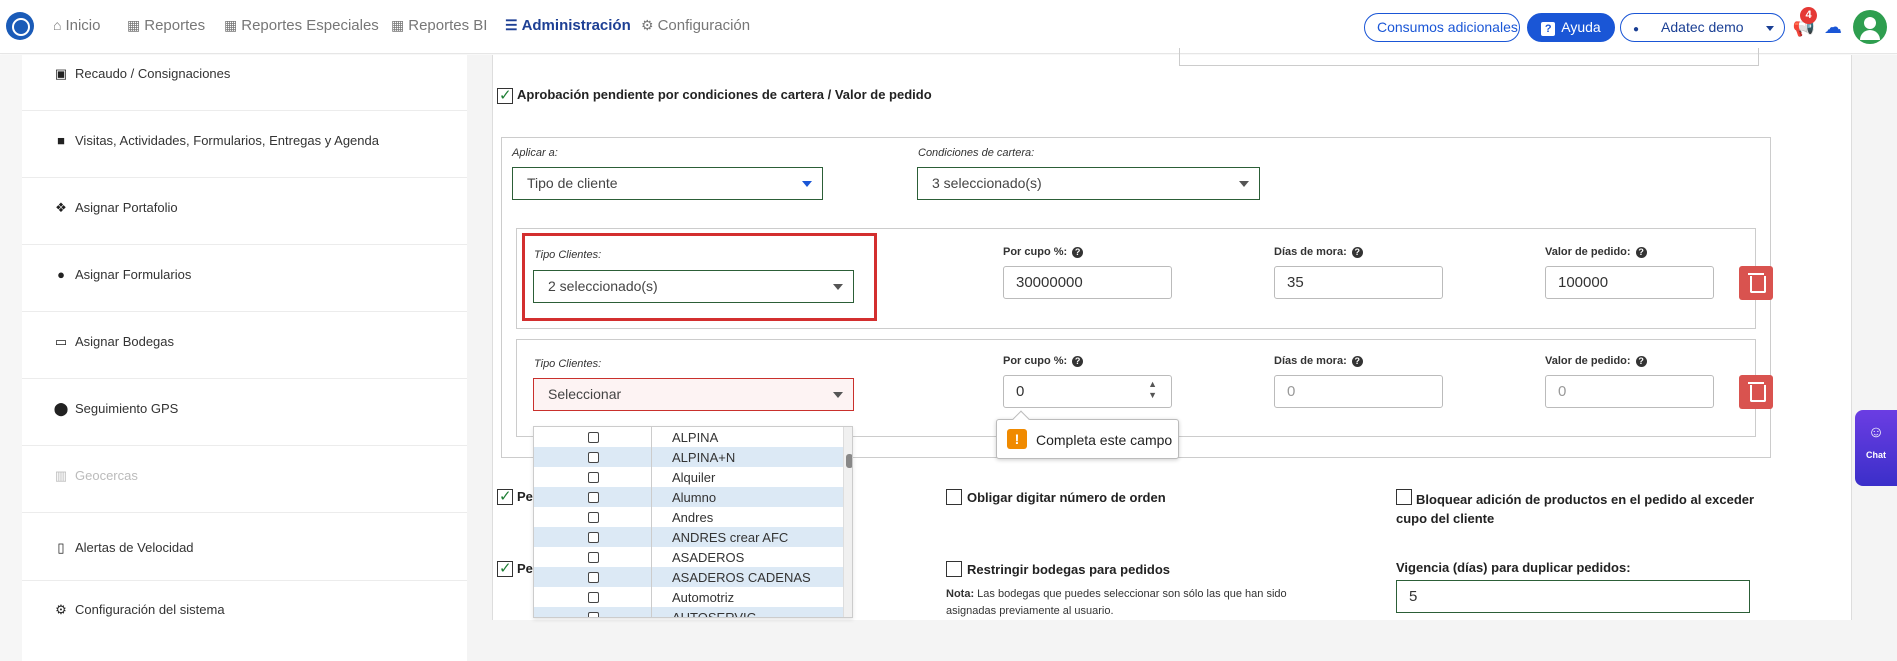 Image resolution: width=1897 pixels, height=661 pixels. What do you see at coordinates (61, 609) in the screenshot?
I see `cogs-icon: ⚙` at bounding box center [61, 609].